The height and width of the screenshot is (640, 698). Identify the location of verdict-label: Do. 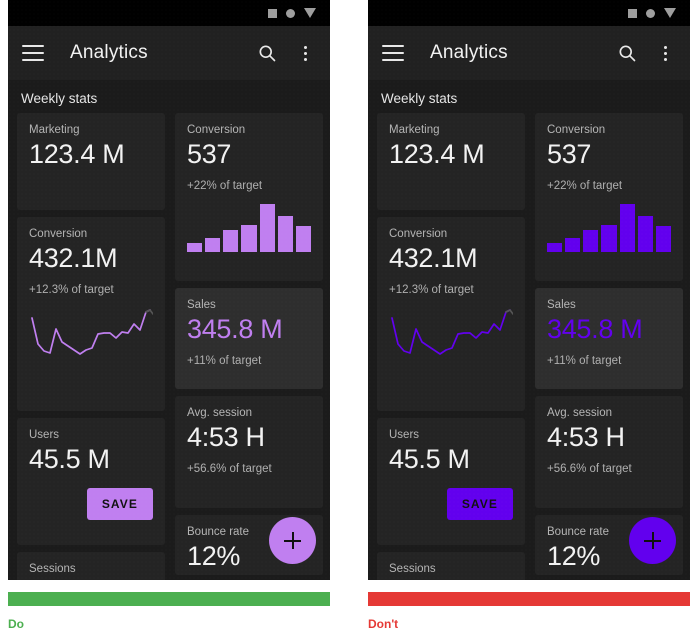
(16, 624).